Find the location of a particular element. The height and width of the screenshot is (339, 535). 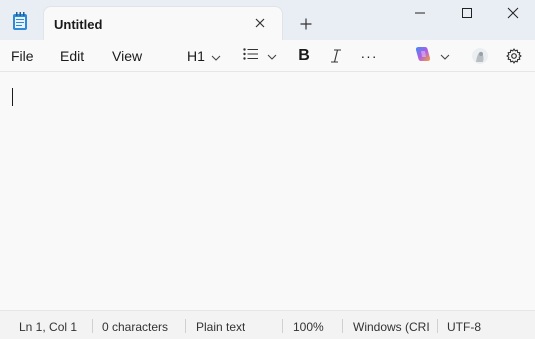

heading-dropdown: H1 is located at coordinates (204, 56).